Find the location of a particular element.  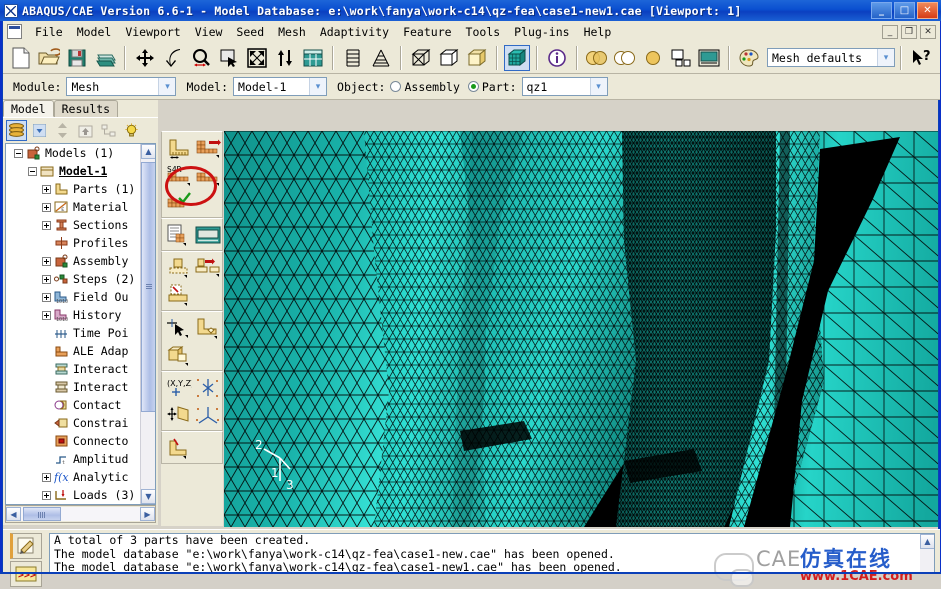

tip-bulb-icon is located at coordinates (131, 130).